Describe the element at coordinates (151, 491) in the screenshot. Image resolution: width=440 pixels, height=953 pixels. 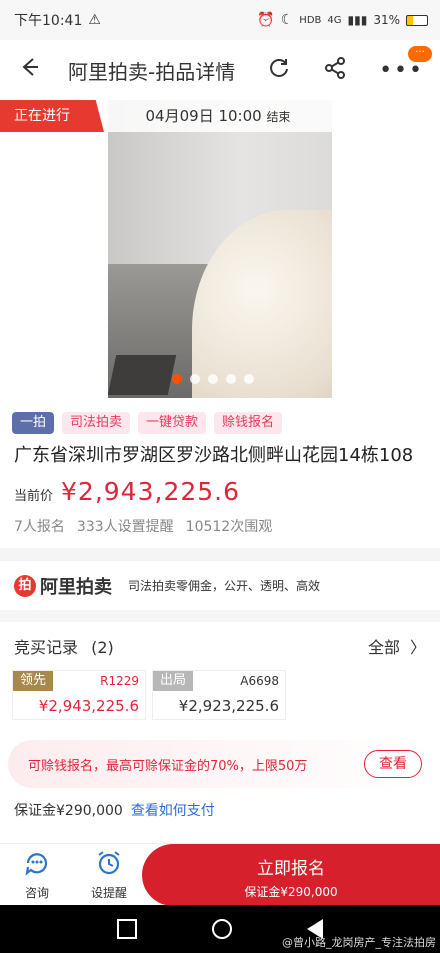
I see `current-price: ¥2,943,225.6` at that location.